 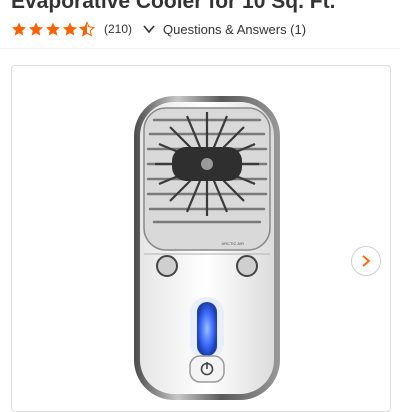 What do you see at coordinates (173, 6) in the screenshot?
I see `product-title: Evaporative Cooler for 10 Sq. Ft.` at bounding box center [173, 6].